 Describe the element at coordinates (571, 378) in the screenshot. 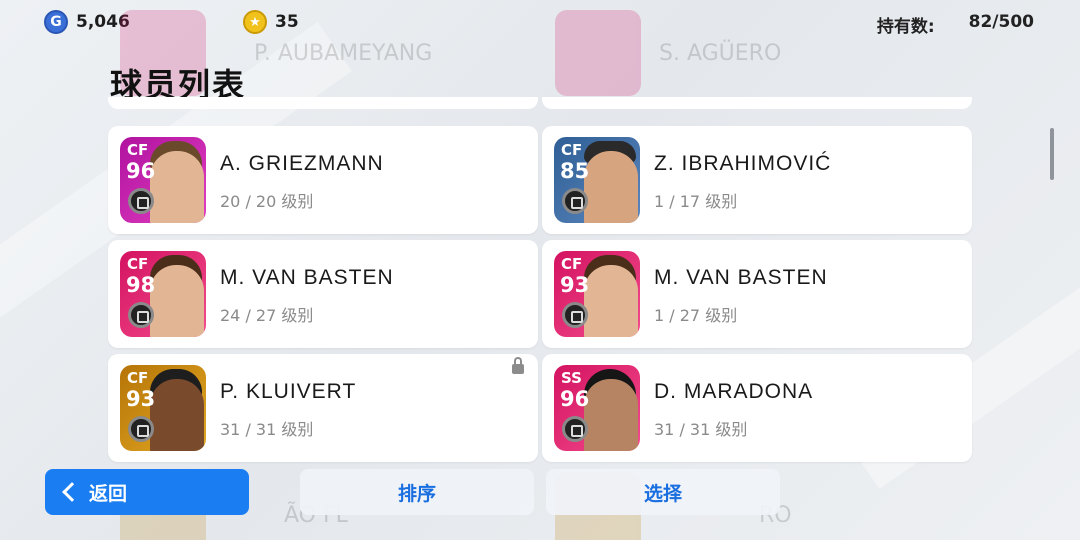

I see `player-position: SS` at that location.